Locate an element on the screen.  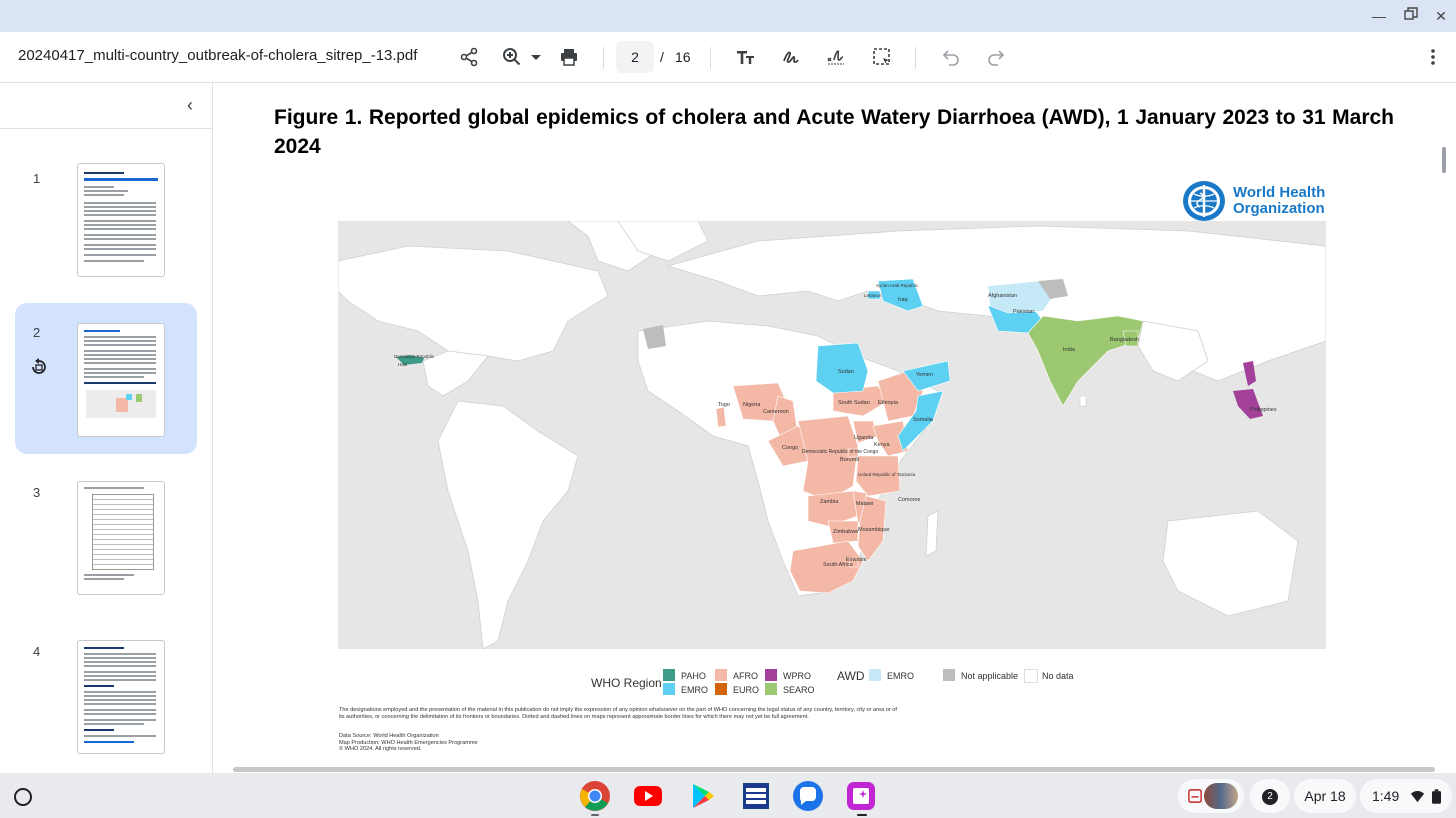
map-label: Yemen is located at coordinates (924, 375).